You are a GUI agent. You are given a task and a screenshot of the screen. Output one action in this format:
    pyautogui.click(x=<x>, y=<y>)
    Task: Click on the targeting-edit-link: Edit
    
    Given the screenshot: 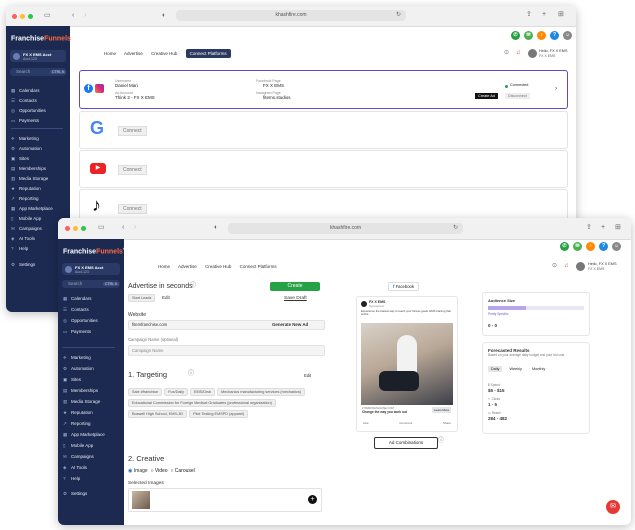 What is the action you would take?
    pyautogui.click(x=307, y=375)
    